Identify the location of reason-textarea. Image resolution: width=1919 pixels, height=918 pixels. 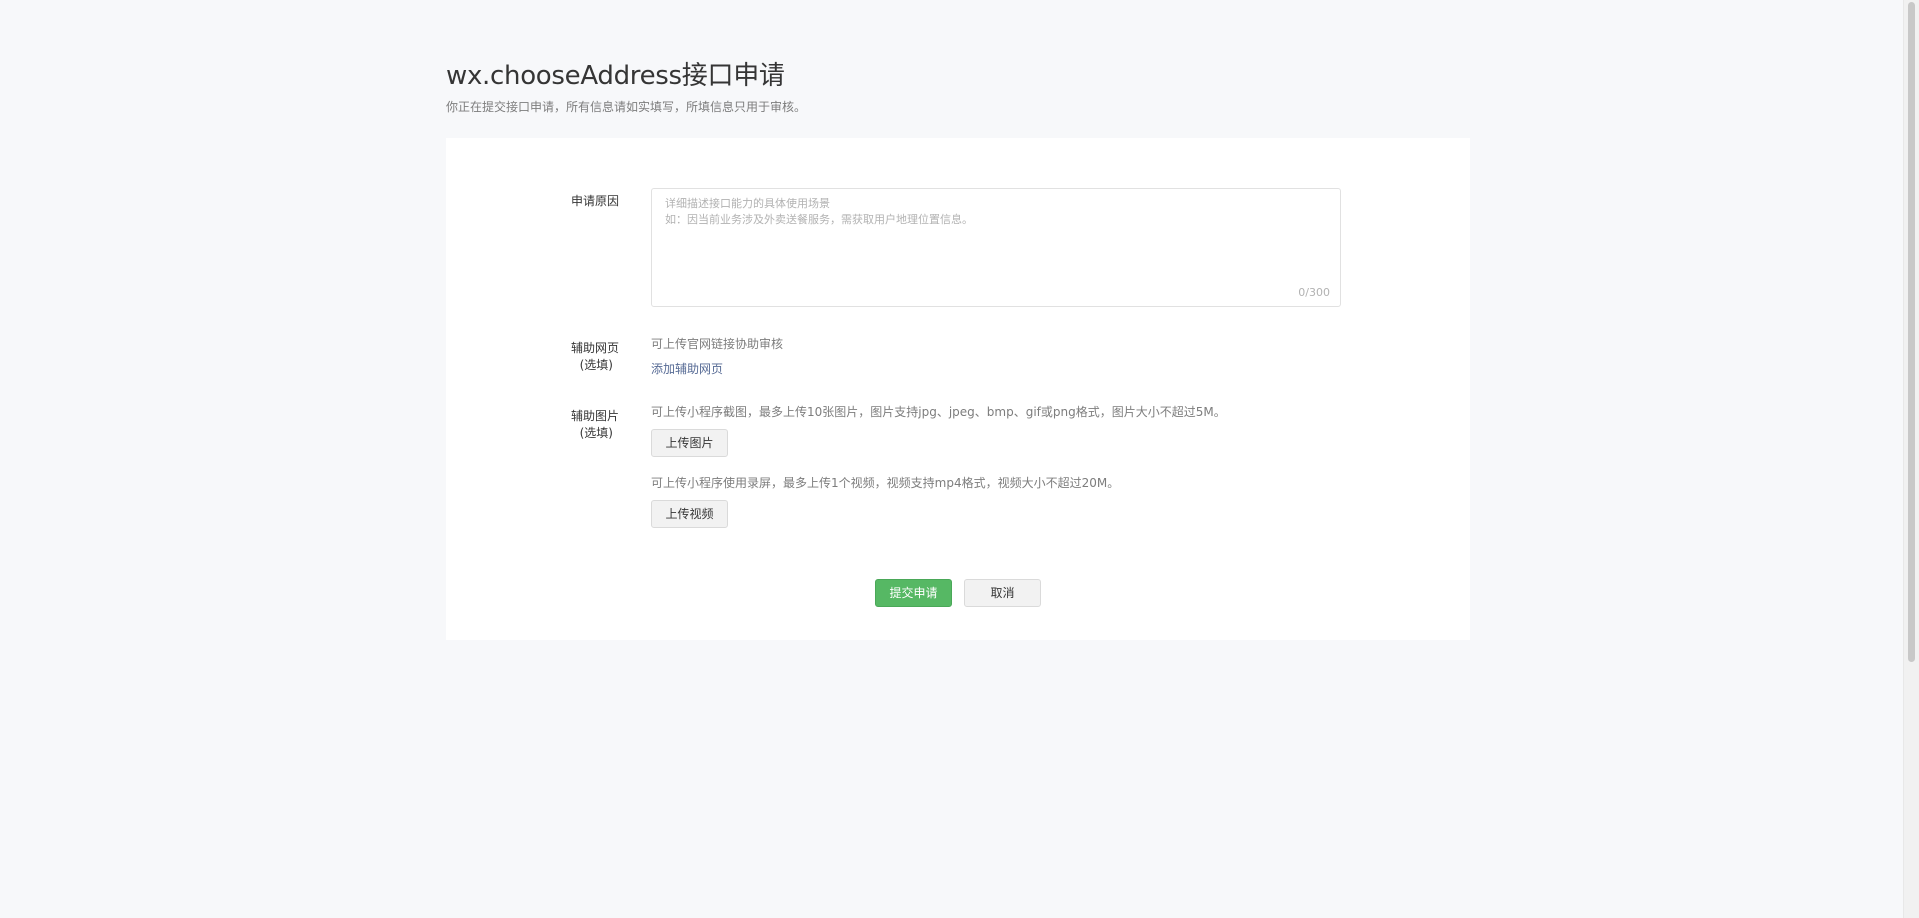
(996, 247).